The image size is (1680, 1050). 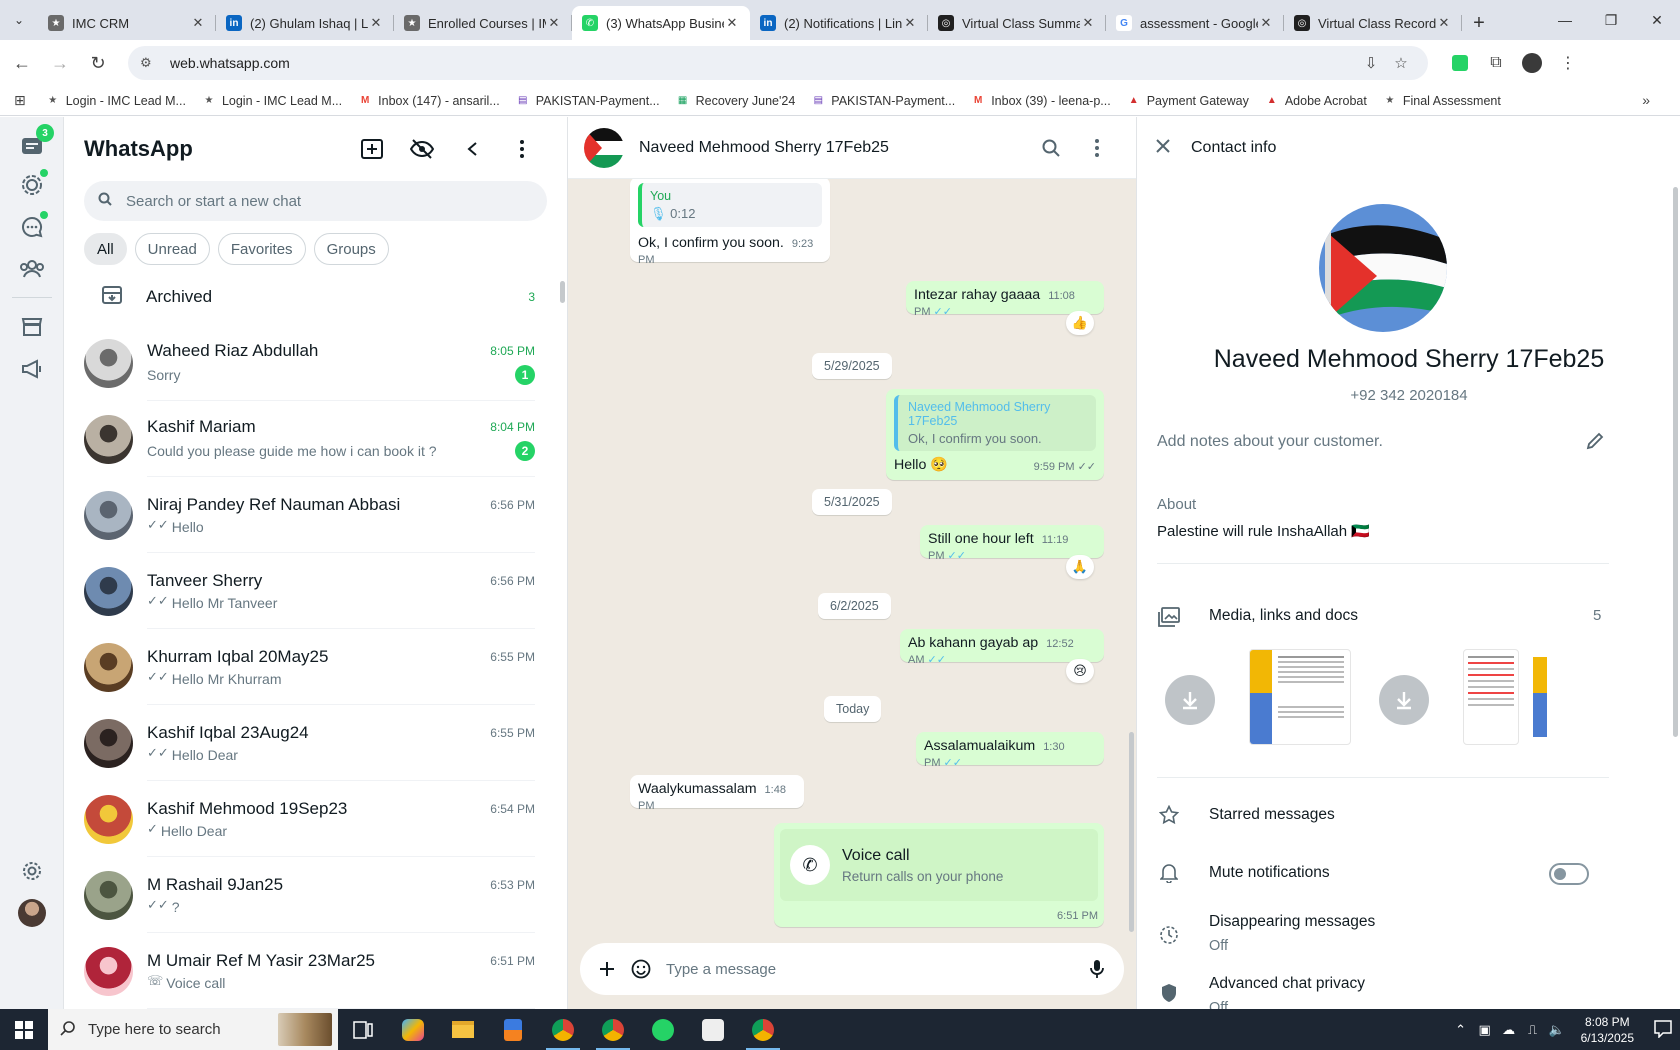 What do you see at coordinates (32, 913) in the screenshot?
I see `profile-avatar` at bounding box center [32, 913].